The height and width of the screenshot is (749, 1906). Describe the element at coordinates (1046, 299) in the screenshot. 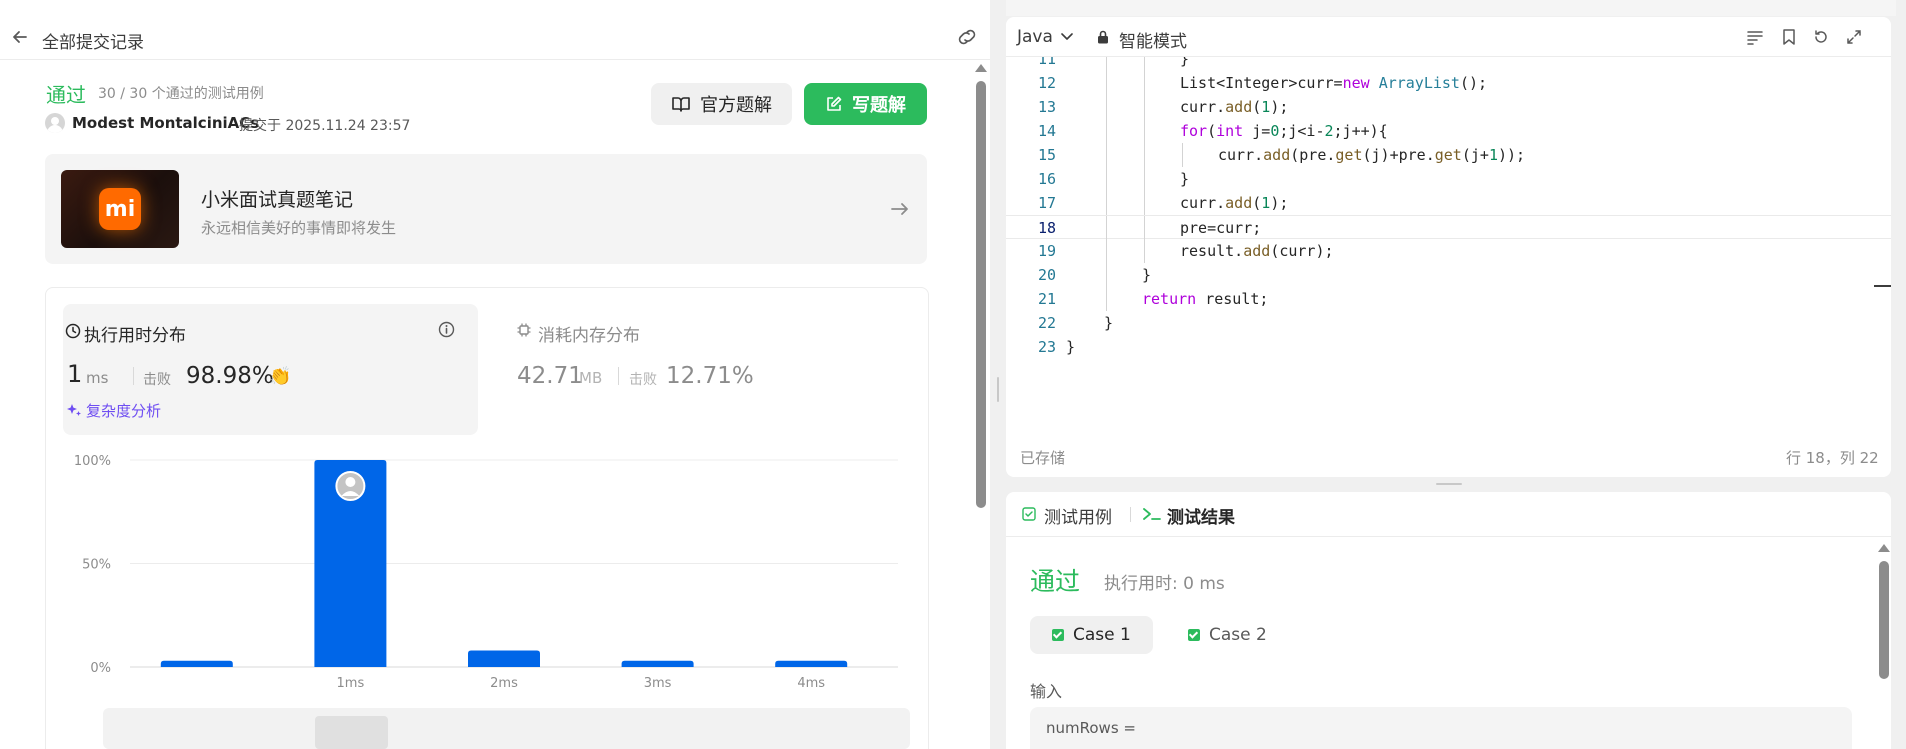

I see `line-number: 21` at that location.